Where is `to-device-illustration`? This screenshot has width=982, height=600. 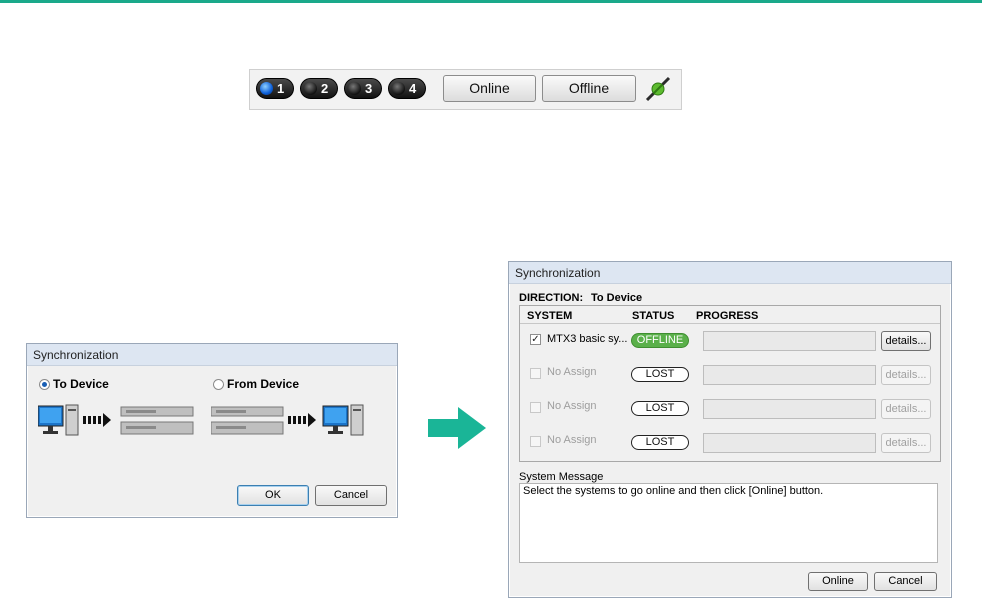 to-device-illustration is located at coordinates (116, 420).